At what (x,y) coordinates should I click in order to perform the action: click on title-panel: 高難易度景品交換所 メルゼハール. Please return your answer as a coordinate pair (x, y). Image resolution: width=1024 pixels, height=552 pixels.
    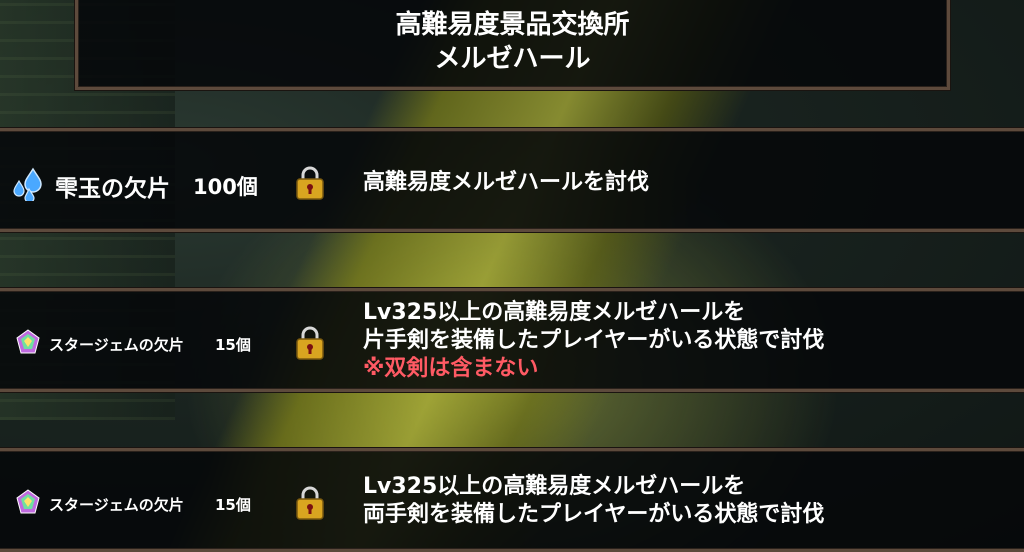
    Looking at the image, I should click on (512, 45).